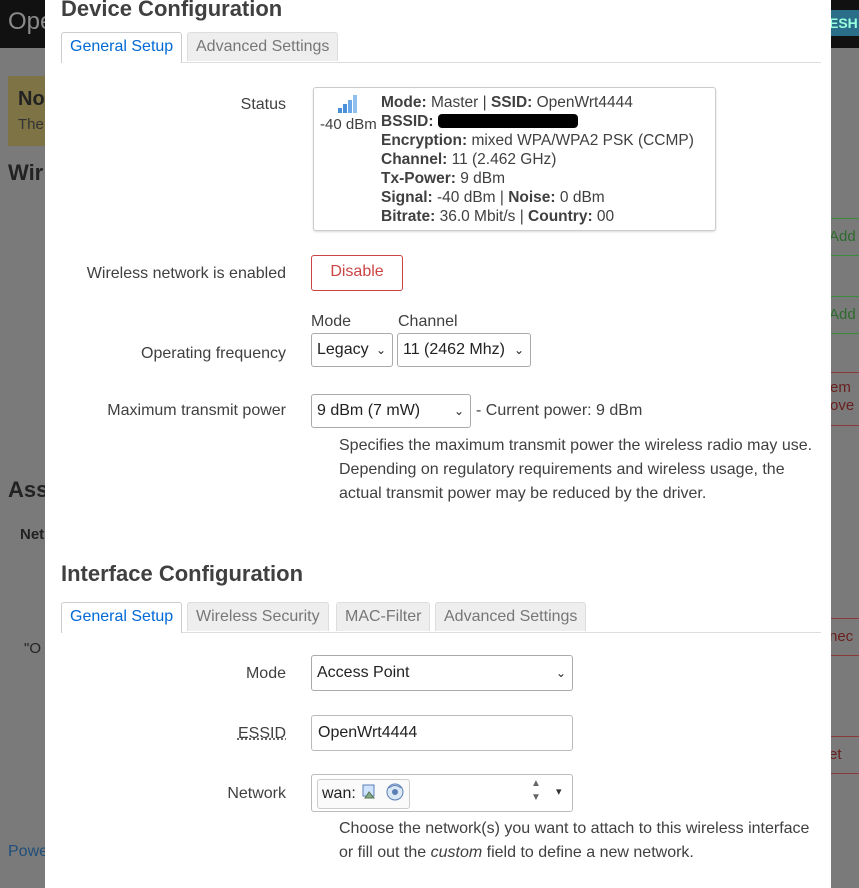  Describe the element at coordinates (466, 197) in the screenshot. I see `signal-value: -40 dBm` at that location.